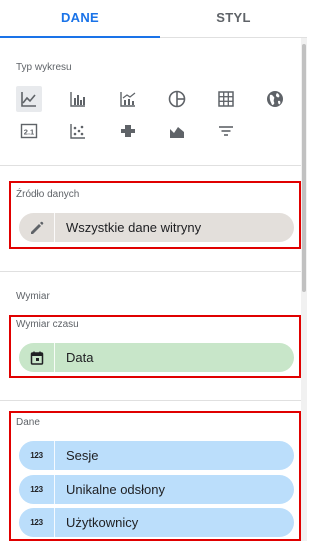 The height and width of the screenshot is (541, 320). Describe the element at coordinates (37, 357) in the screenshot. I see `calendar-icon` at that location.